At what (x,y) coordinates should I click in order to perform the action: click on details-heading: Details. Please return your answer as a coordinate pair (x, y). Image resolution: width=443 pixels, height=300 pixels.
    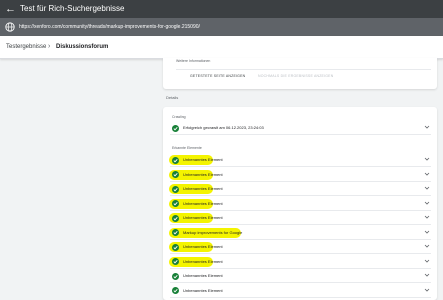
    Looking at the image, I should click on (172, 97).